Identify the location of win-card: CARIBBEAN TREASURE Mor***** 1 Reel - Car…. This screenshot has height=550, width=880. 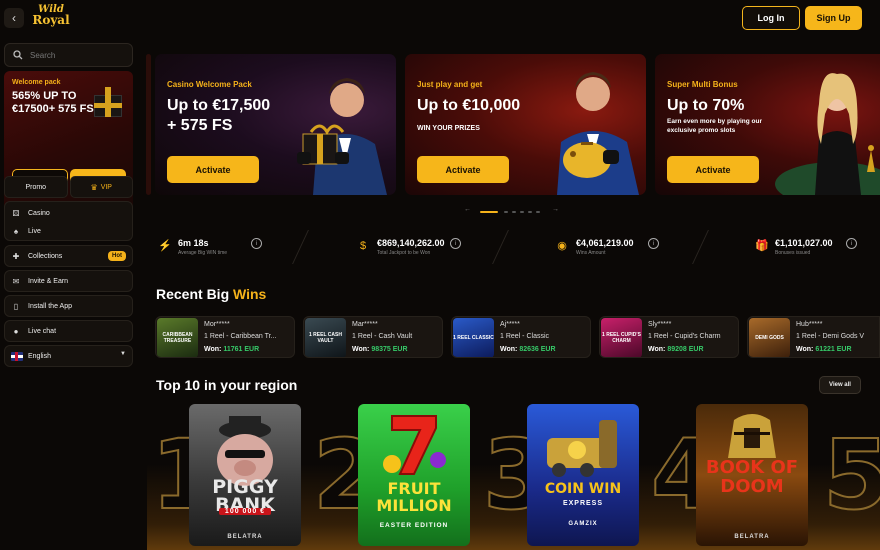
(225, 337).